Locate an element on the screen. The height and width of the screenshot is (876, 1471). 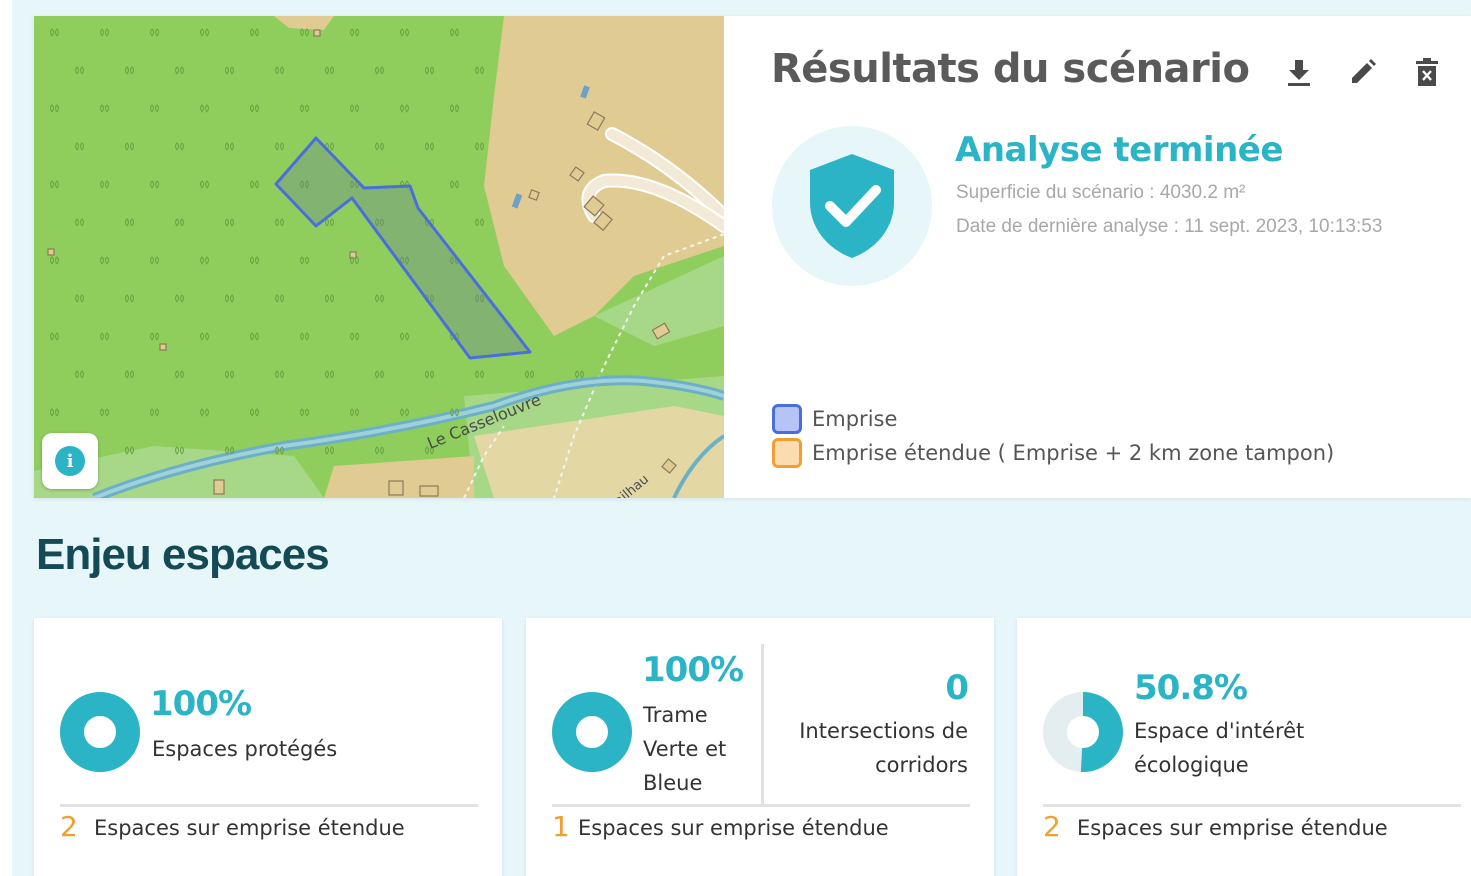
label-line: écologique is located at coordinates (1191, 765).